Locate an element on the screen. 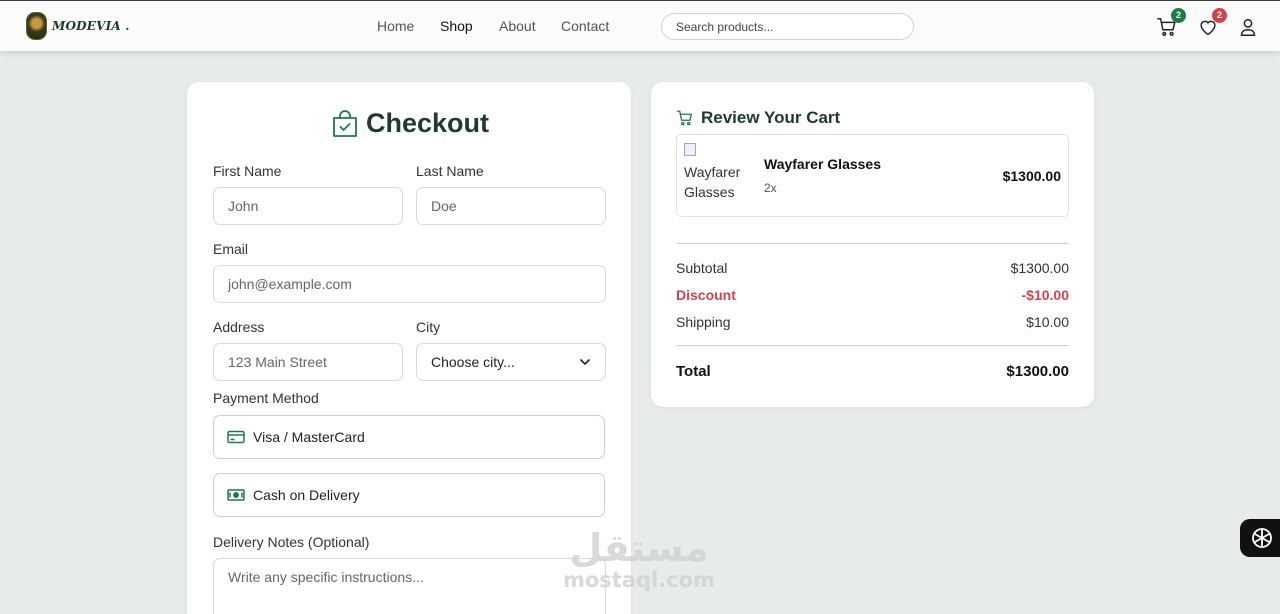 Image resolution: width=1280 pixels, height=614 pixels. payment-option-cash-label: Cash on Delivery is located at coordinates (306, 495).